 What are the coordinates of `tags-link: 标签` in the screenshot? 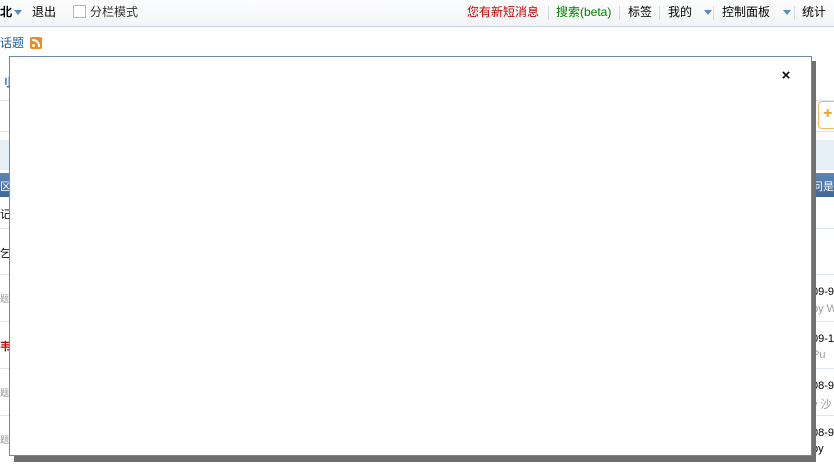 It's located at (640, 12).